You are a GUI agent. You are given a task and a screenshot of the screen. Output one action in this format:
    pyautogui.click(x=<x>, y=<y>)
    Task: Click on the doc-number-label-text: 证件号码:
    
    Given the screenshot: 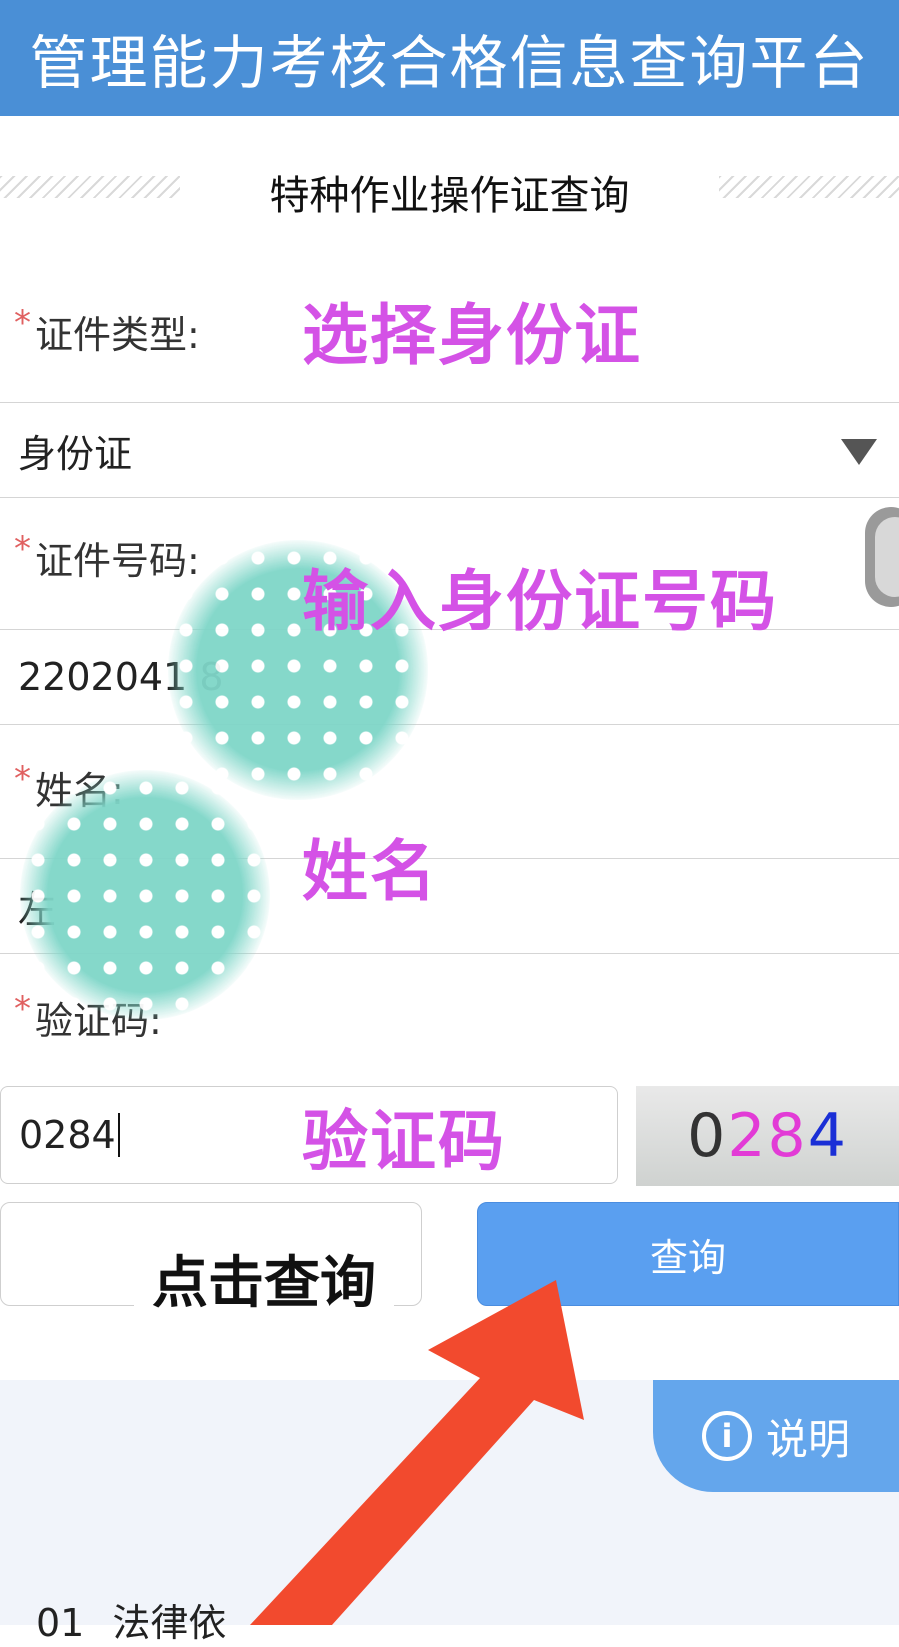 What is the action you would take?
    pyautogui.click(x=117, y=561)
    